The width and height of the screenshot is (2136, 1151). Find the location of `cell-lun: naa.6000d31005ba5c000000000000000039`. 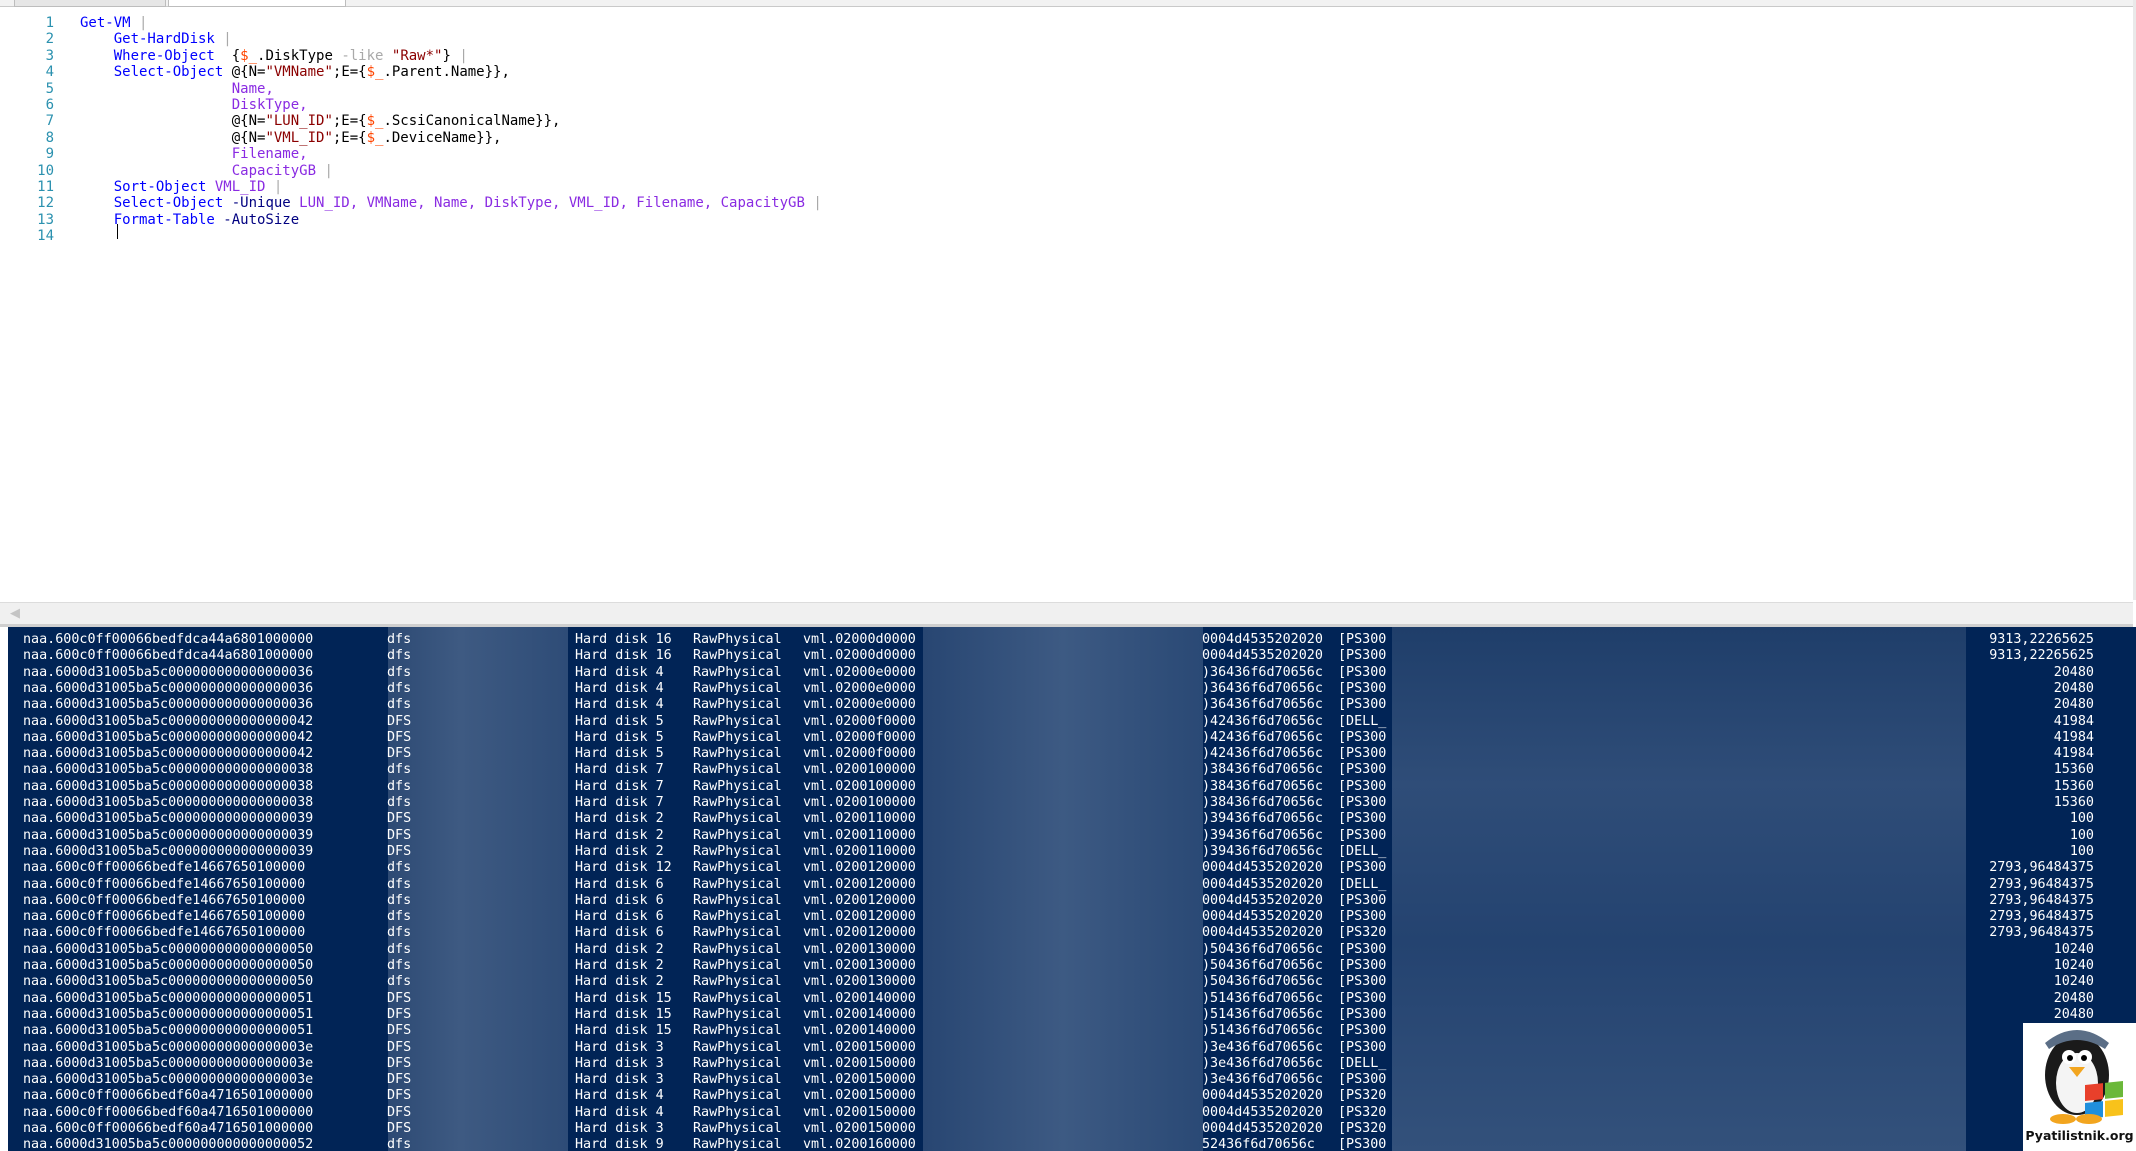

cell-lun: naa.6000d31005ba5c000000000000000039 is located at coordinates (168, 851).